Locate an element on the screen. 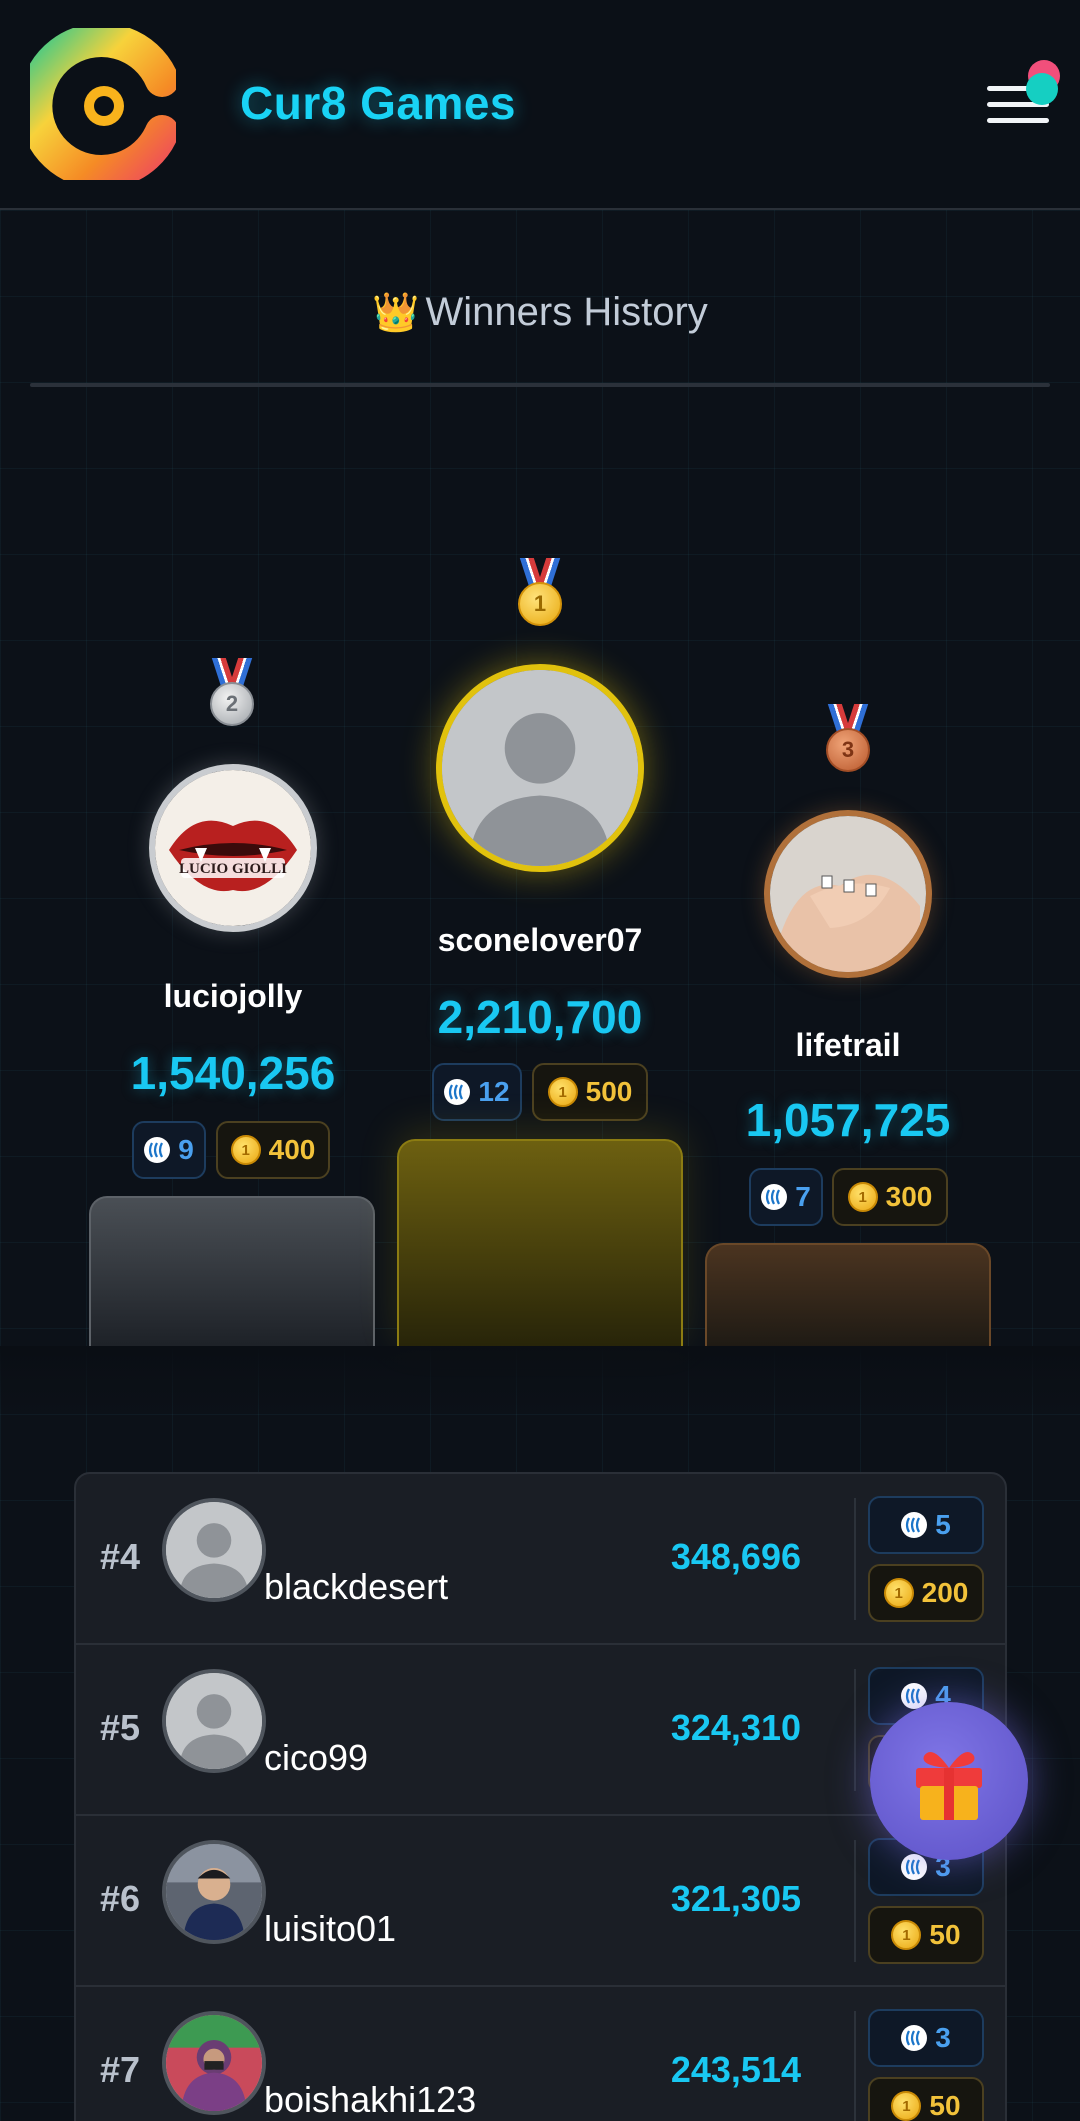 The width and height of the screenshot is (1080, 2121). rank-score: 348,696 is located at coordinates (735, 1556).